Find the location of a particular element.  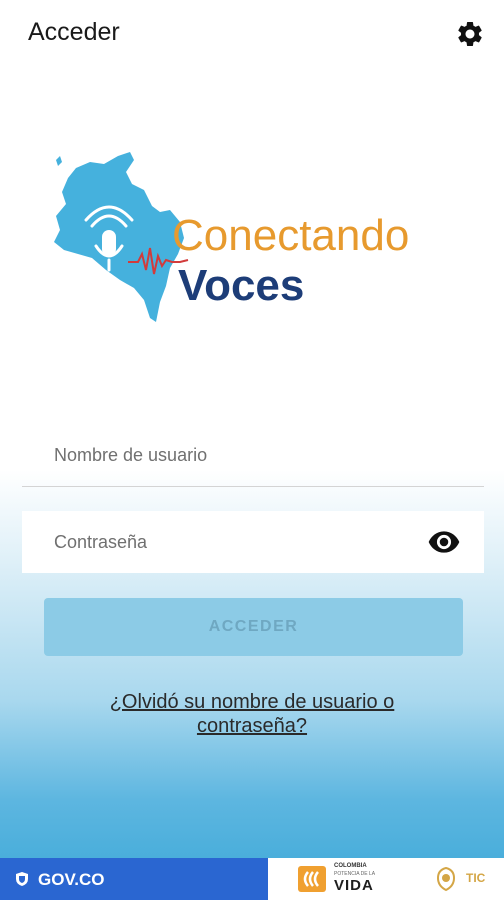

gov-banner: GOV.CO is located at coordinates (134, 879).